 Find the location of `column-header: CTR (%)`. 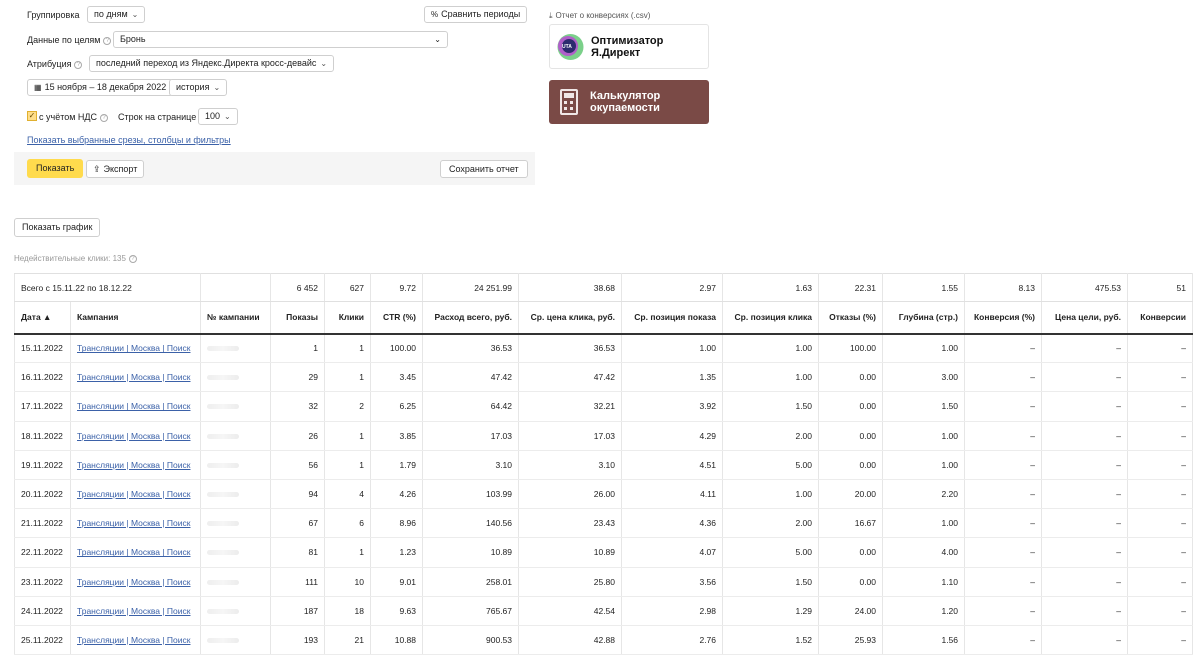

column-header: CTR (%) is located at coordinates (397, 318).